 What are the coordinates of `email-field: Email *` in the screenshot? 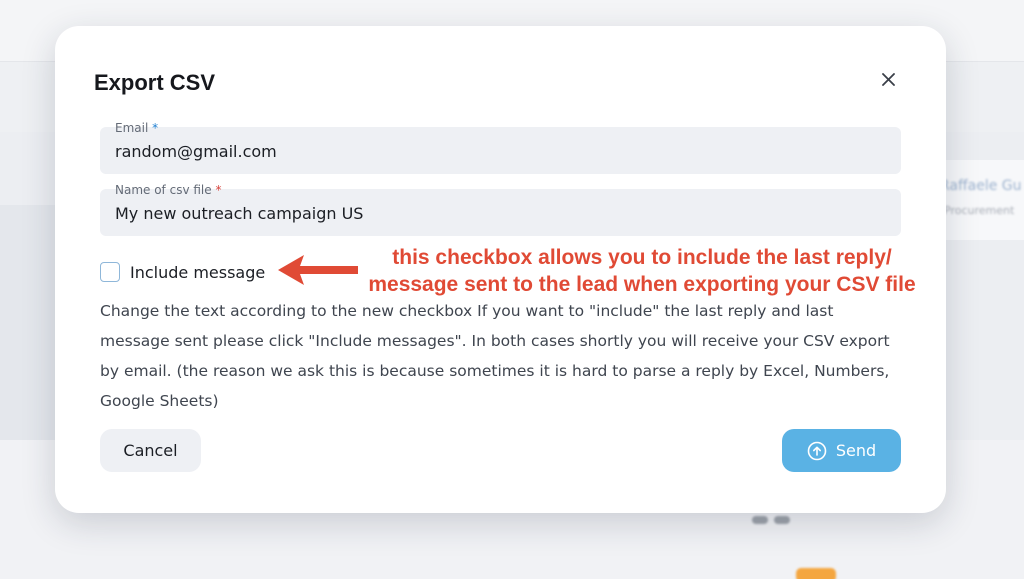 It's located at (500, 147).